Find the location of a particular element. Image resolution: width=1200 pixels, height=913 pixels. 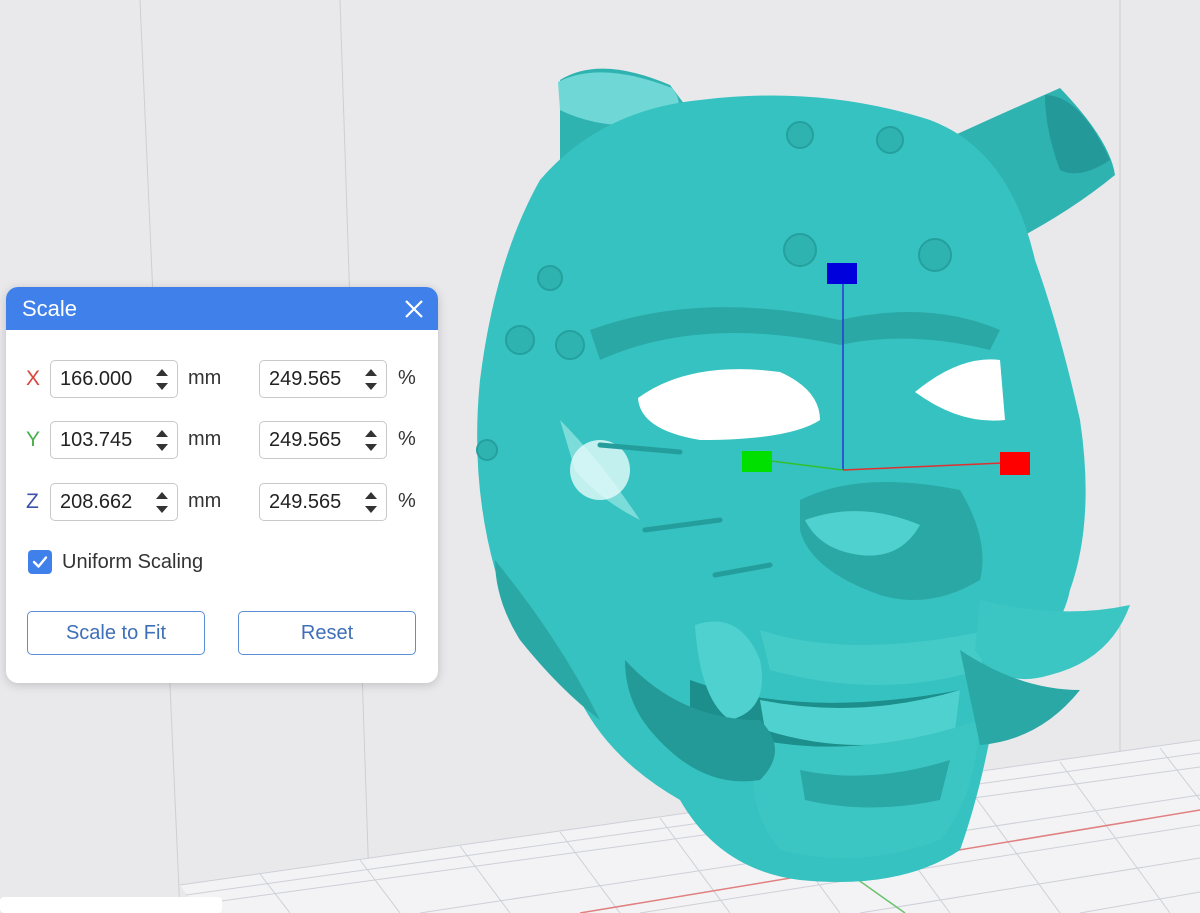

y-mm-input is located at coordinates (105, 440).